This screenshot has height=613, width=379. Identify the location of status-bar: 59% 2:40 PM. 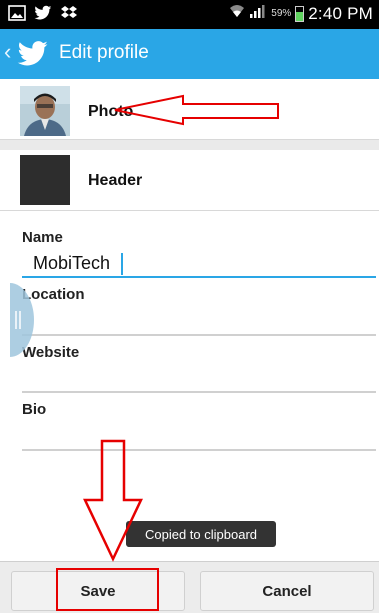
(189, 14).